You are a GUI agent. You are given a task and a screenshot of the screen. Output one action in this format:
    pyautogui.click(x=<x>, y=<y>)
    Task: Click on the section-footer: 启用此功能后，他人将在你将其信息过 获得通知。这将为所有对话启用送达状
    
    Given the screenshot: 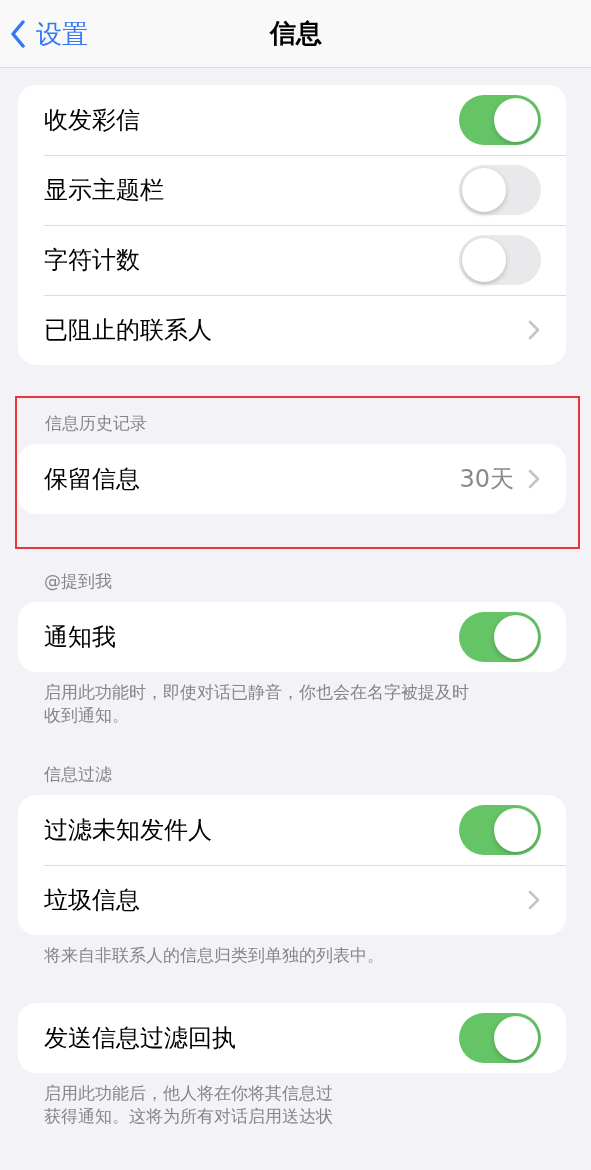 What is the action you would take?
    pyautogui.click(x=295, y=1105)
    